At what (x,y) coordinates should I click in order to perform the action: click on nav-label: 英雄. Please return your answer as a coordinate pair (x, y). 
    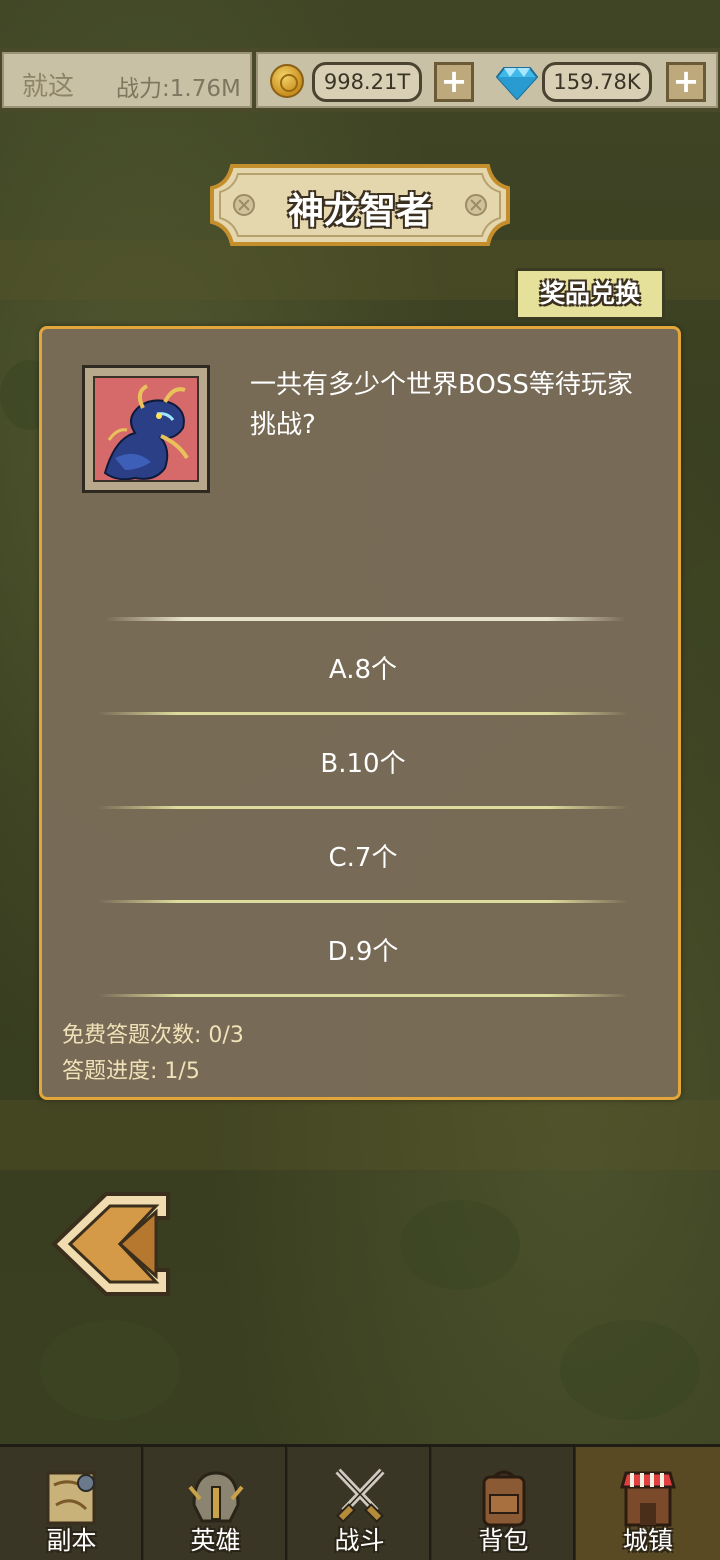
    Looking at the image, I should click on (215, 1540).